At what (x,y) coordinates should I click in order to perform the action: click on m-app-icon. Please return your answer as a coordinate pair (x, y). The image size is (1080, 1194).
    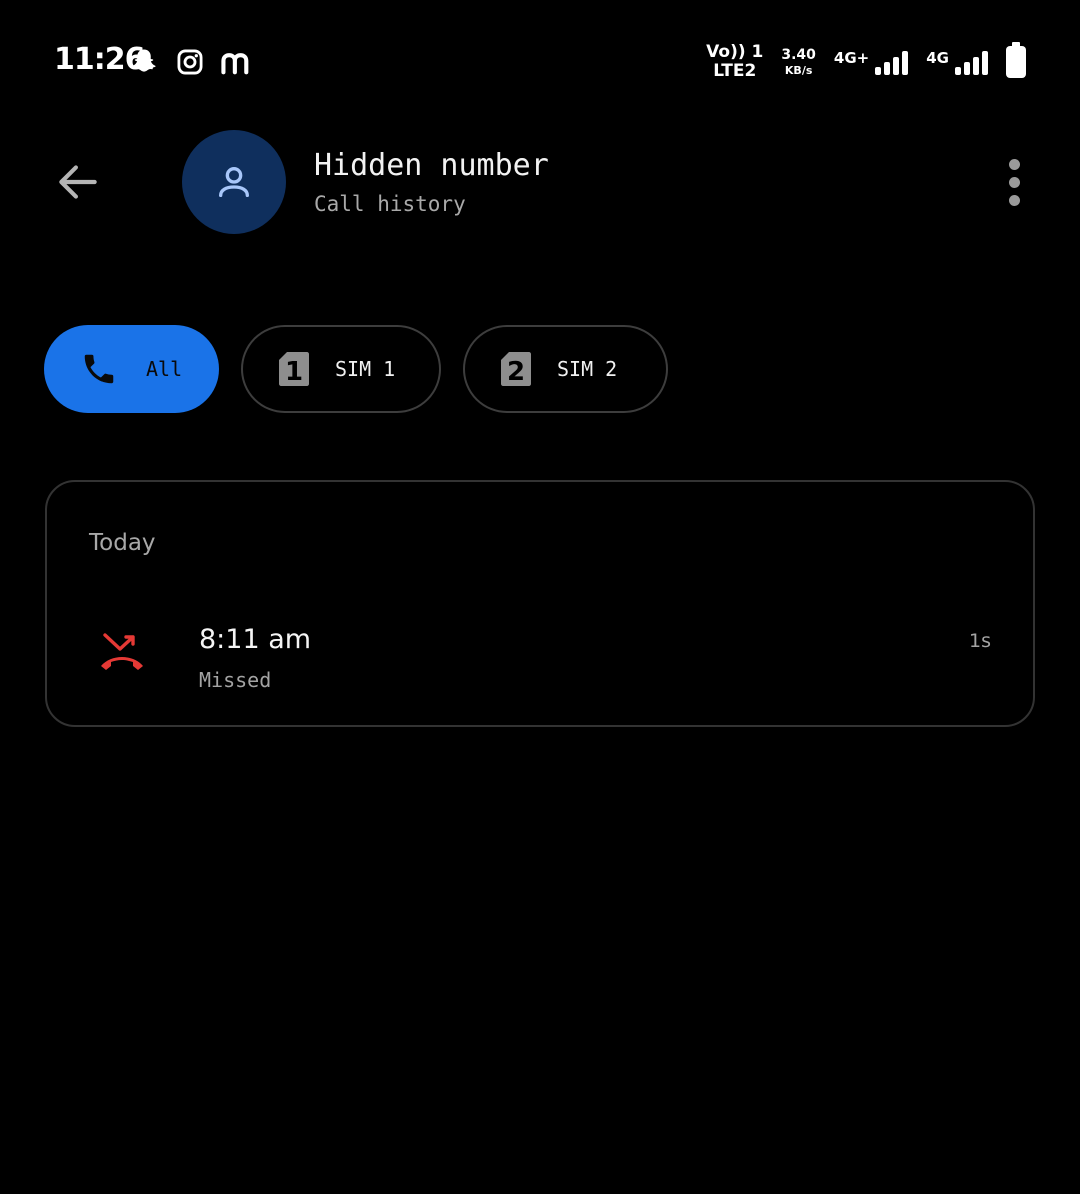
    Looking at the image, I should click on (236, 62).